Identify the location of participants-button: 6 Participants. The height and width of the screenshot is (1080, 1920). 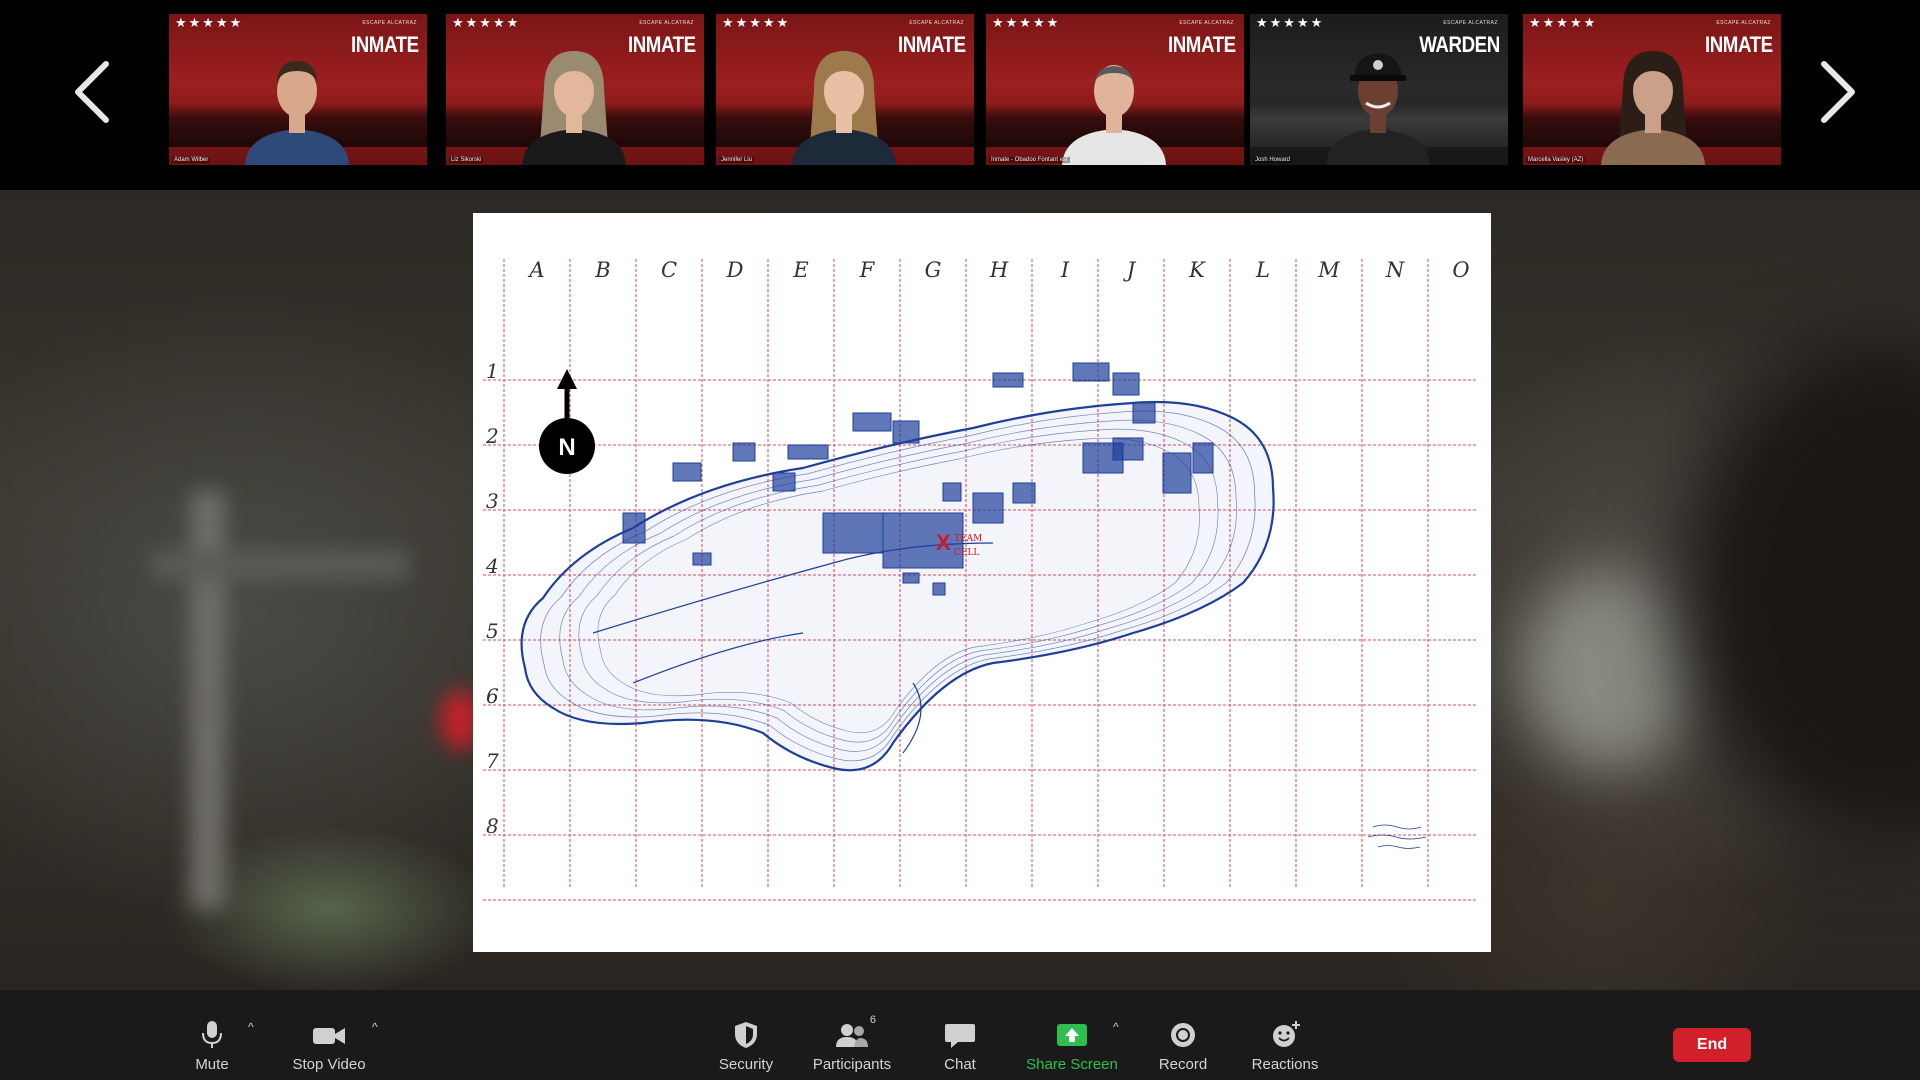
(852, 1035).